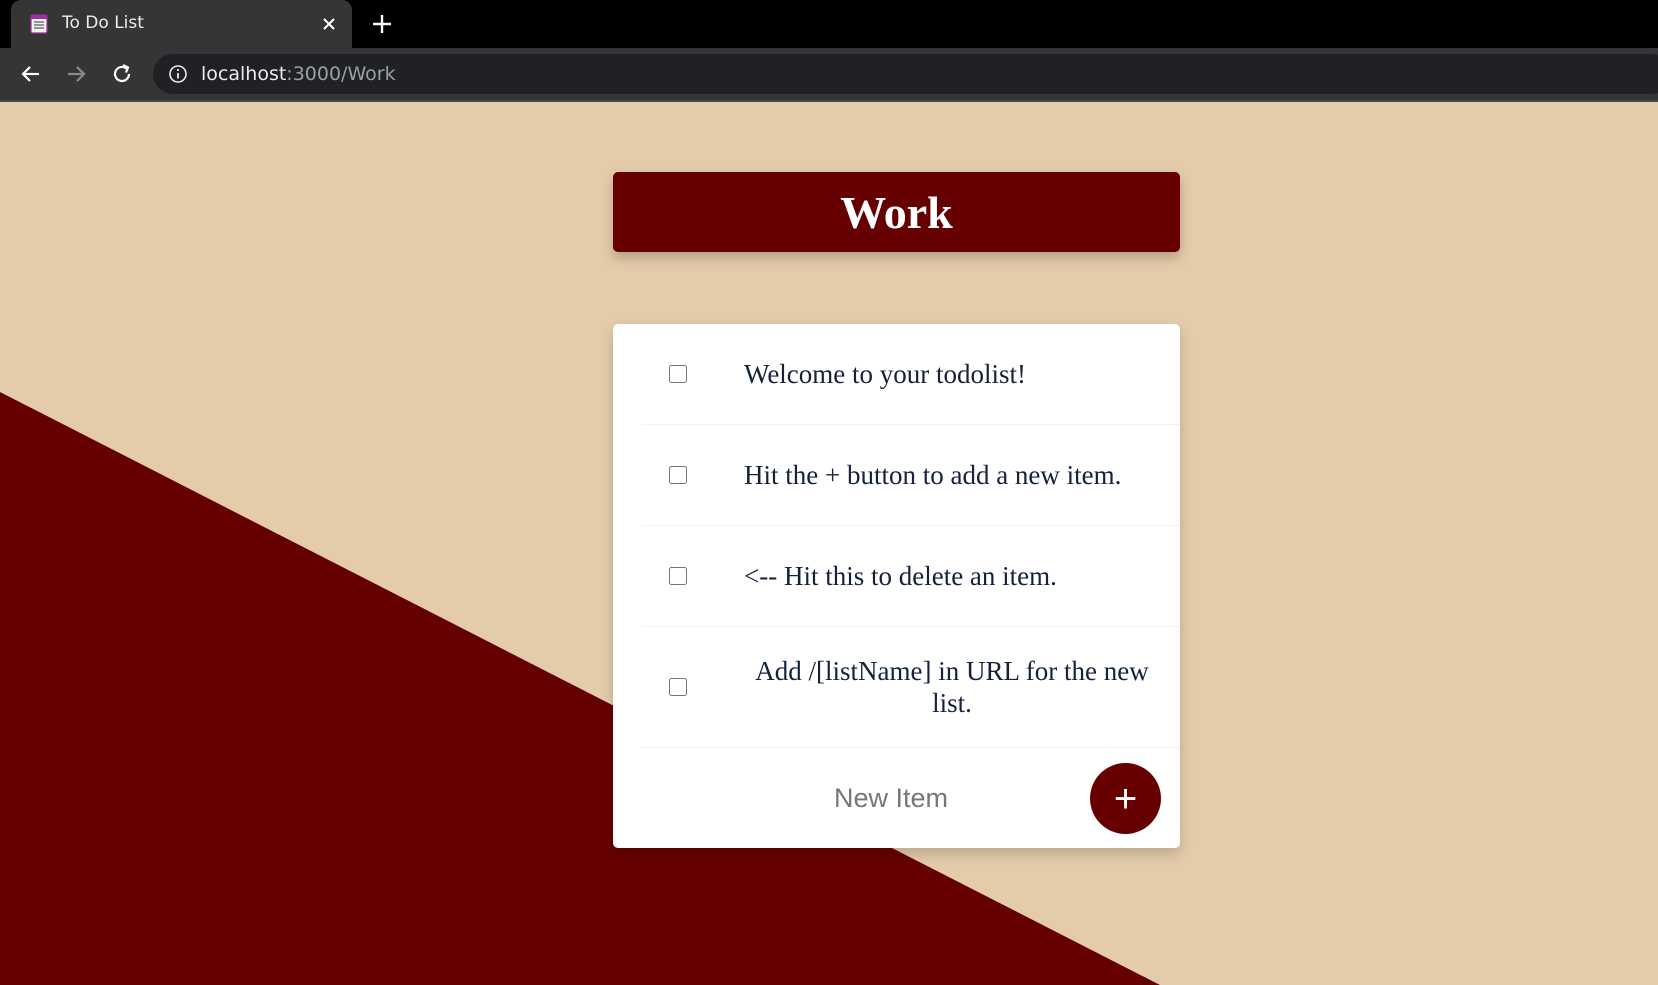 Image resolution: width=1658 pixels, height=985 pixels. I want to click on list-item: Add /[listName] in URL for the new list., so click(910, 687).